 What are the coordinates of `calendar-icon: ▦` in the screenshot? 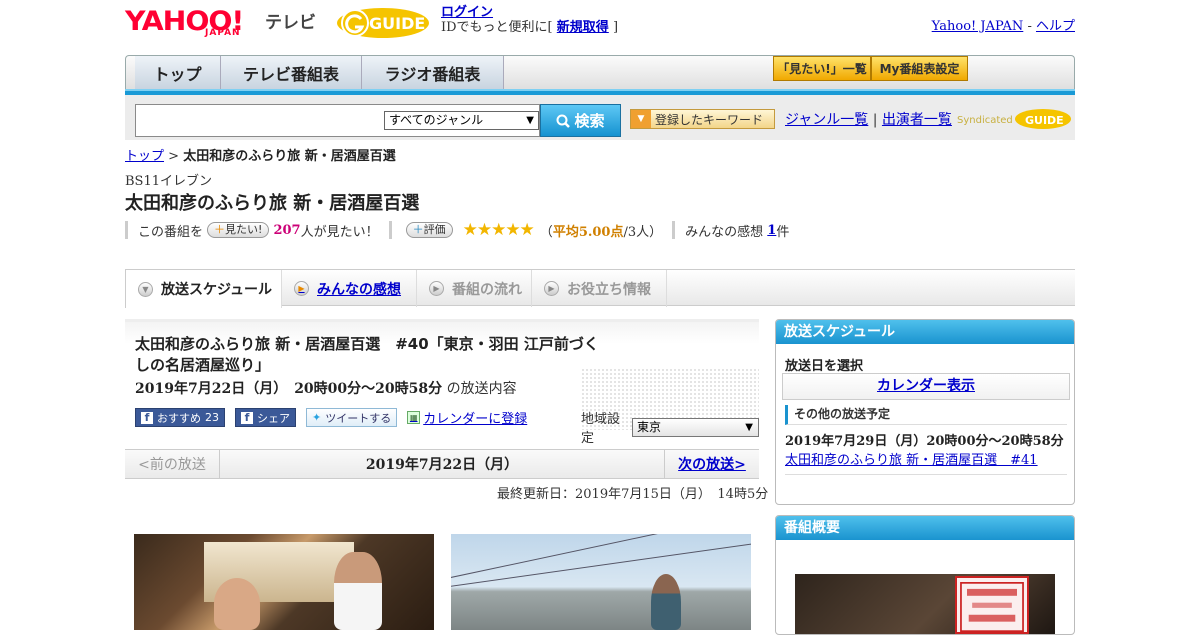 It's located at (414, 417).